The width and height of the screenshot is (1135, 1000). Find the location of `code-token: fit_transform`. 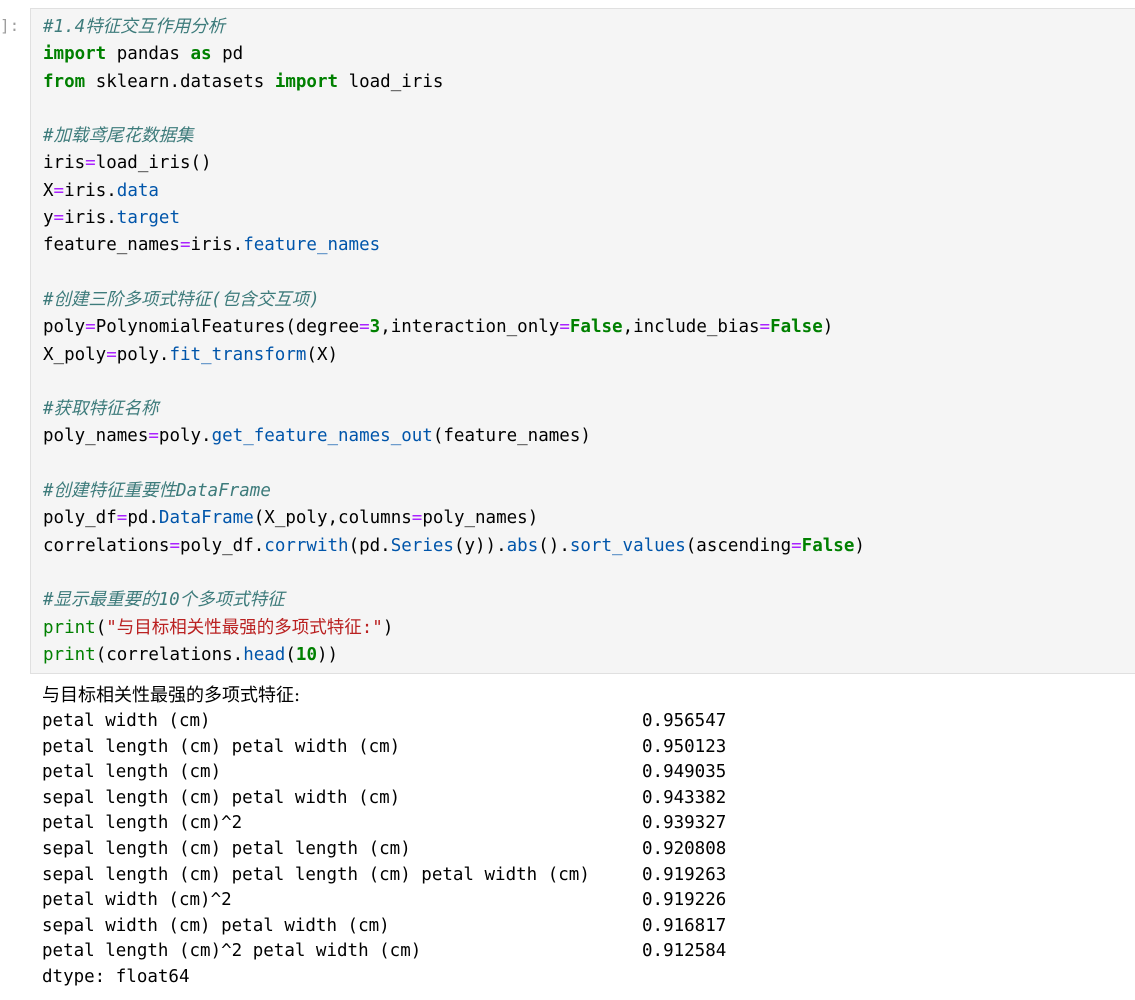

code-token: fit_transform is located at coordinates (238, 354).